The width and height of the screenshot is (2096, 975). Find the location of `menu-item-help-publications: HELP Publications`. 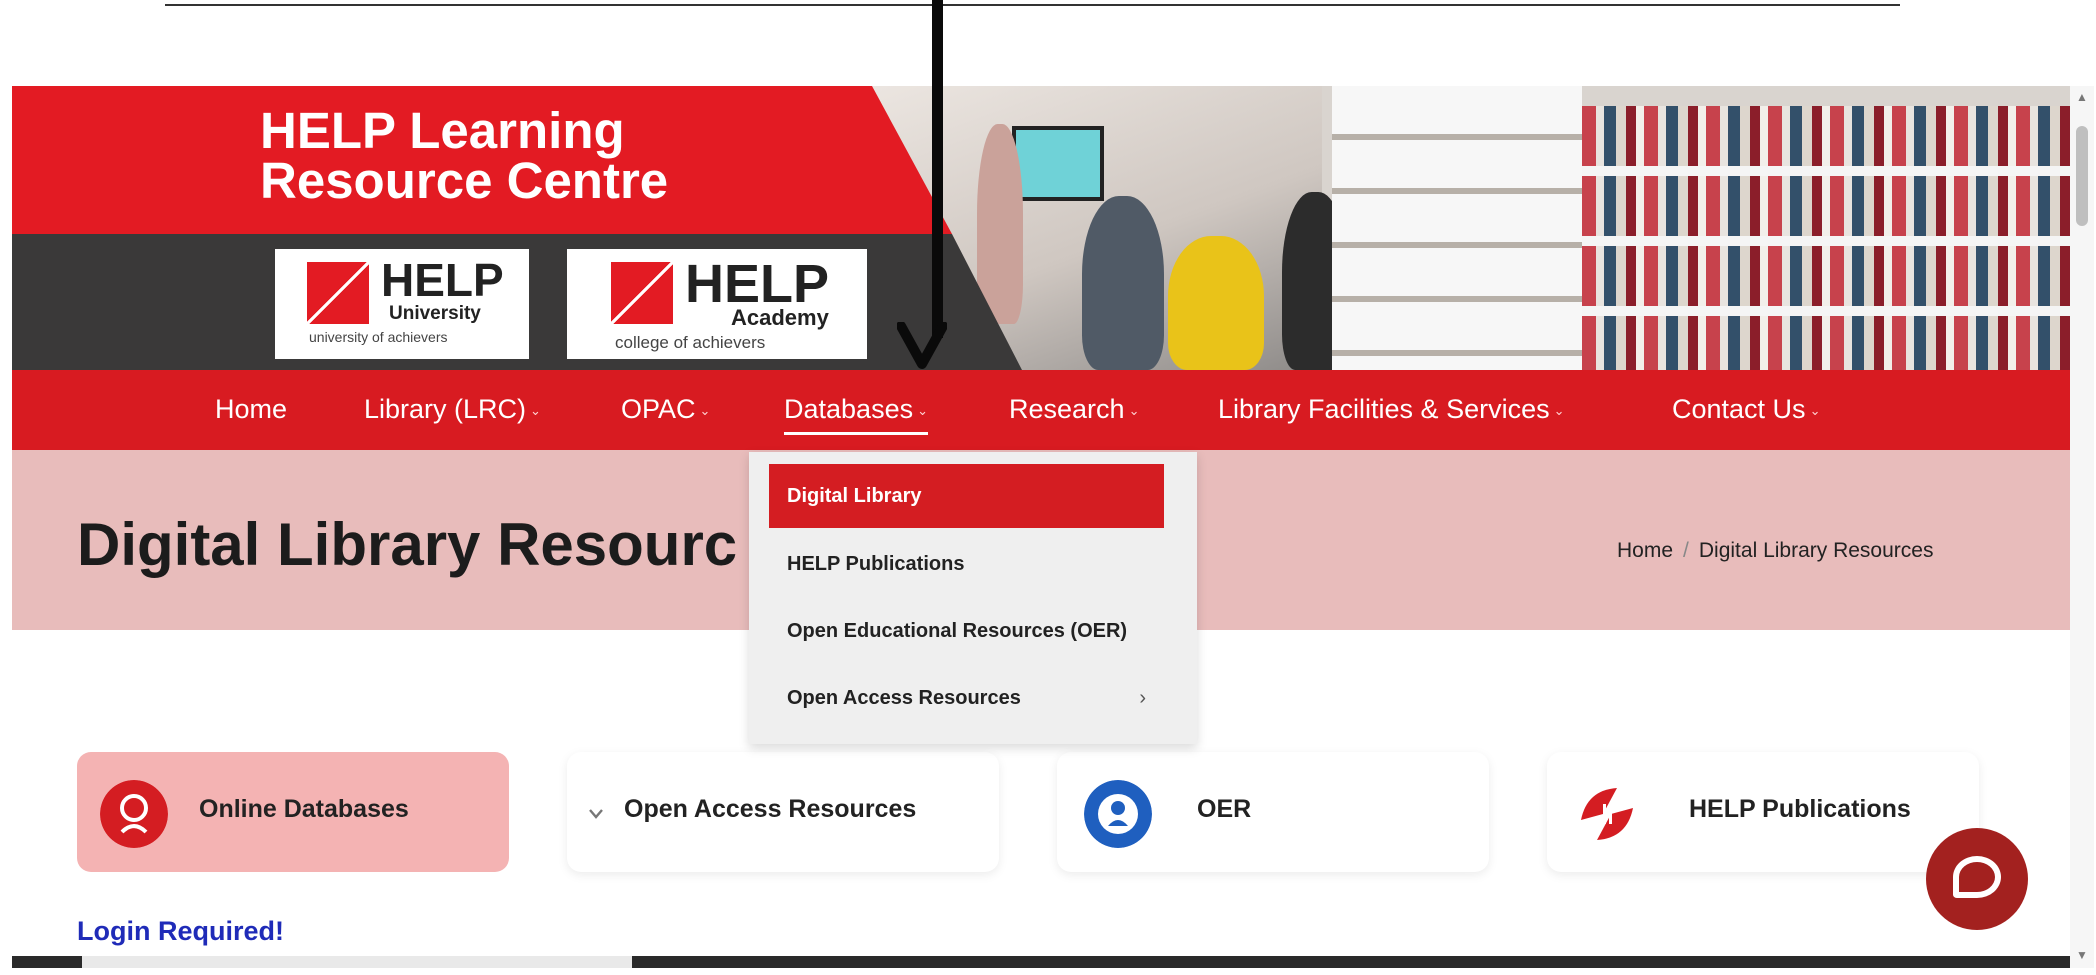

menu-item-help-publications: HELP Publications is located at coordinates (966, 564).